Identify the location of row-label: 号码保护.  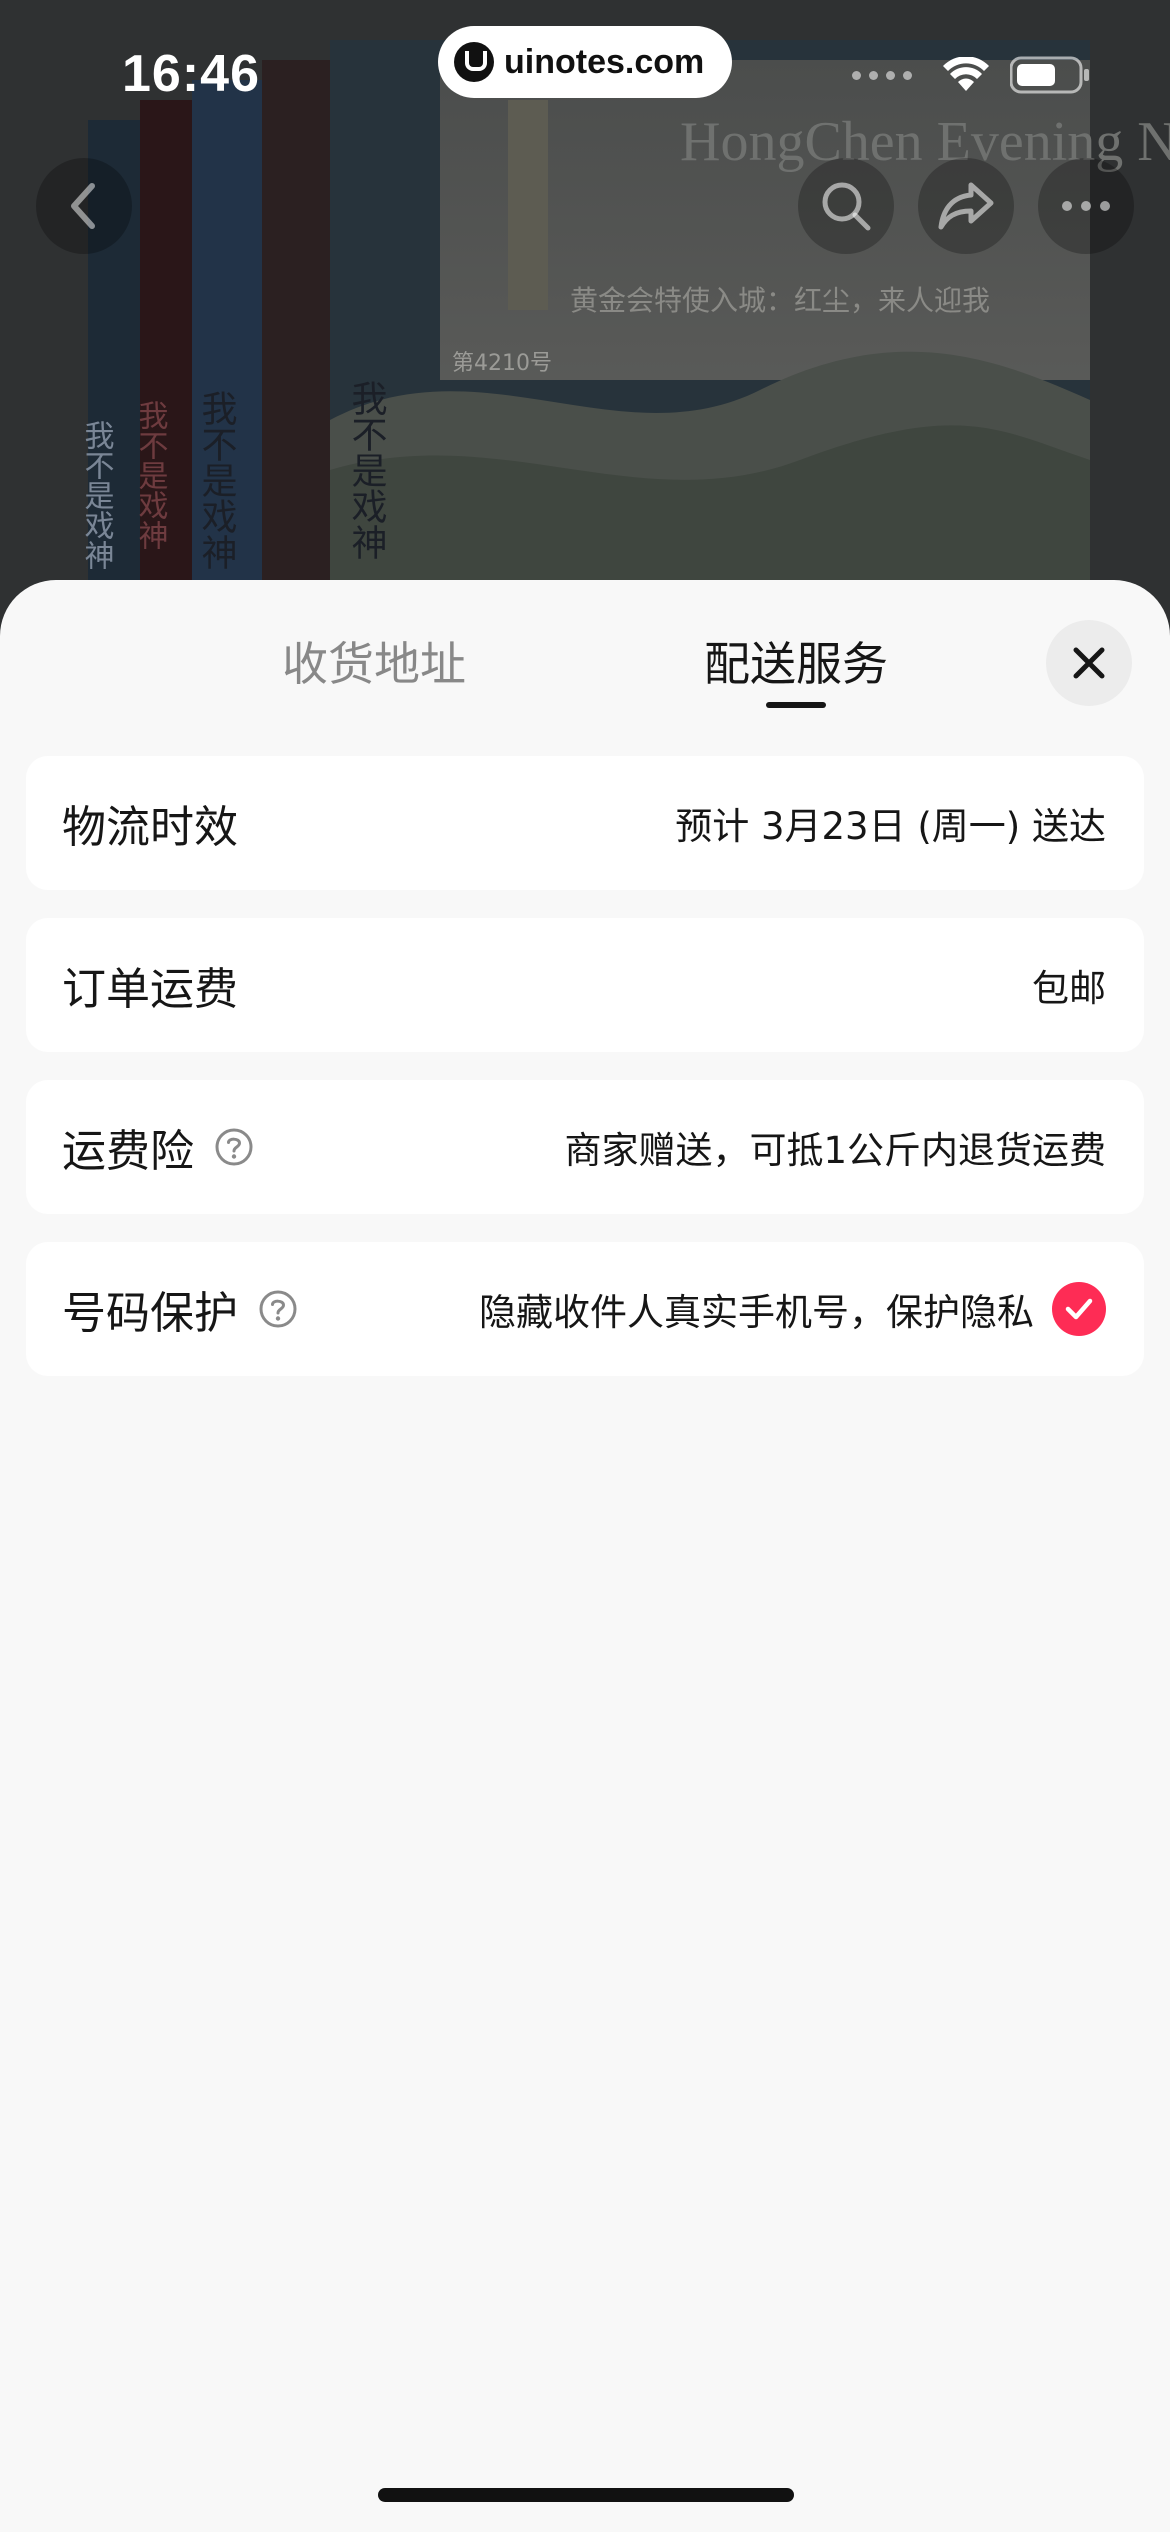
(150, 1313).